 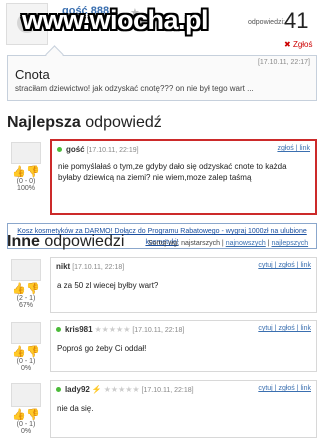 I want to click on lightning-icon: ⚡, so click(x=96, y=389).